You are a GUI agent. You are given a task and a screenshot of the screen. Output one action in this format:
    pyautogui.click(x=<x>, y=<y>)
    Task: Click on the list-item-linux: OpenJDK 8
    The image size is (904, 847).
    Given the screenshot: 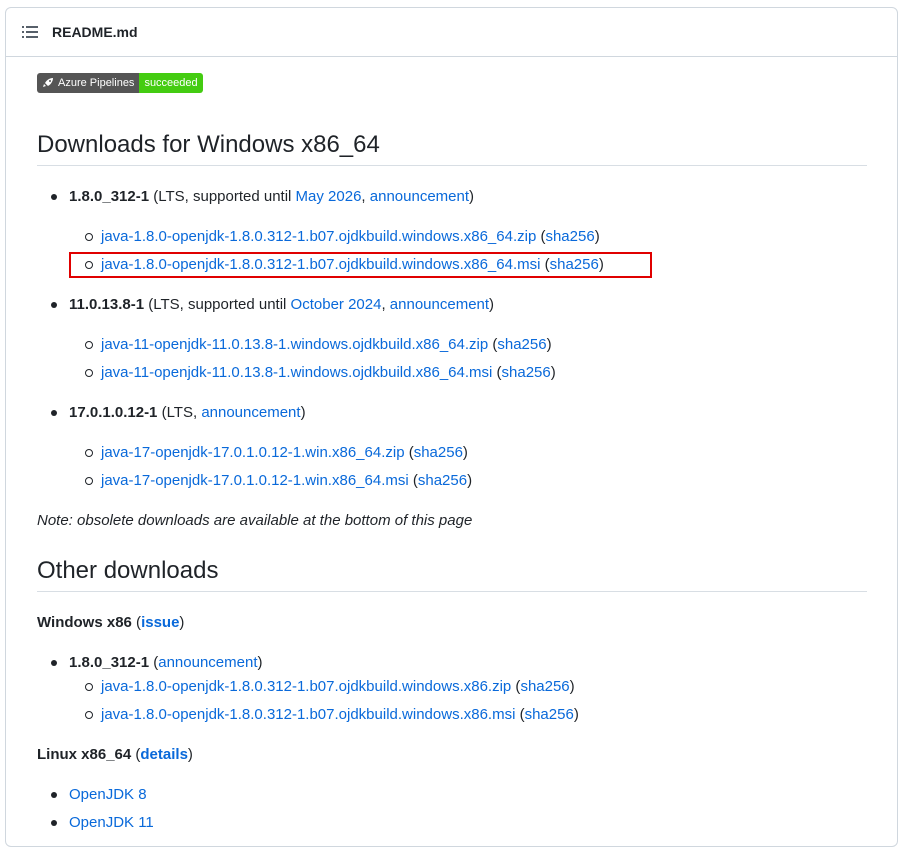 What is the action you would take?
    pyautogui.click(x=99, y=795)
    